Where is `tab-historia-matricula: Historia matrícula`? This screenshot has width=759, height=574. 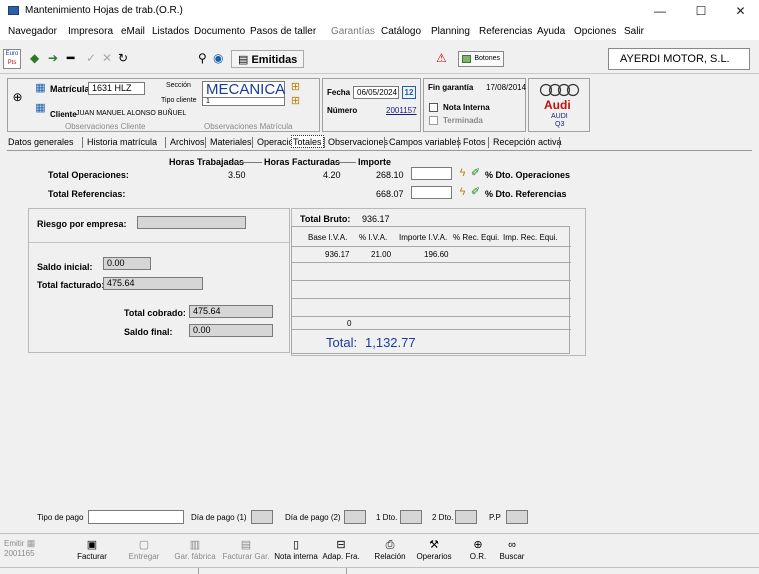
tab-historia-matricula: Historia matrícula is located at coordinates (122, 142).